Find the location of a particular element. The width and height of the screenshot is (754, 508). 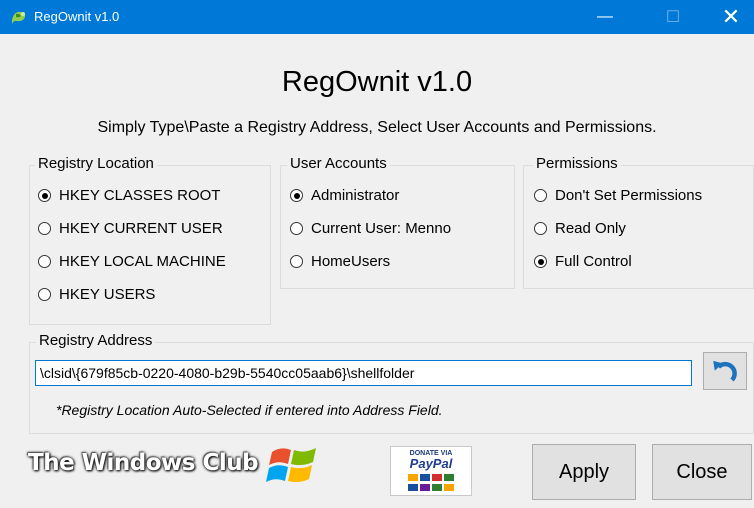

windows-flag-icon is located at coordinates (291, 465).